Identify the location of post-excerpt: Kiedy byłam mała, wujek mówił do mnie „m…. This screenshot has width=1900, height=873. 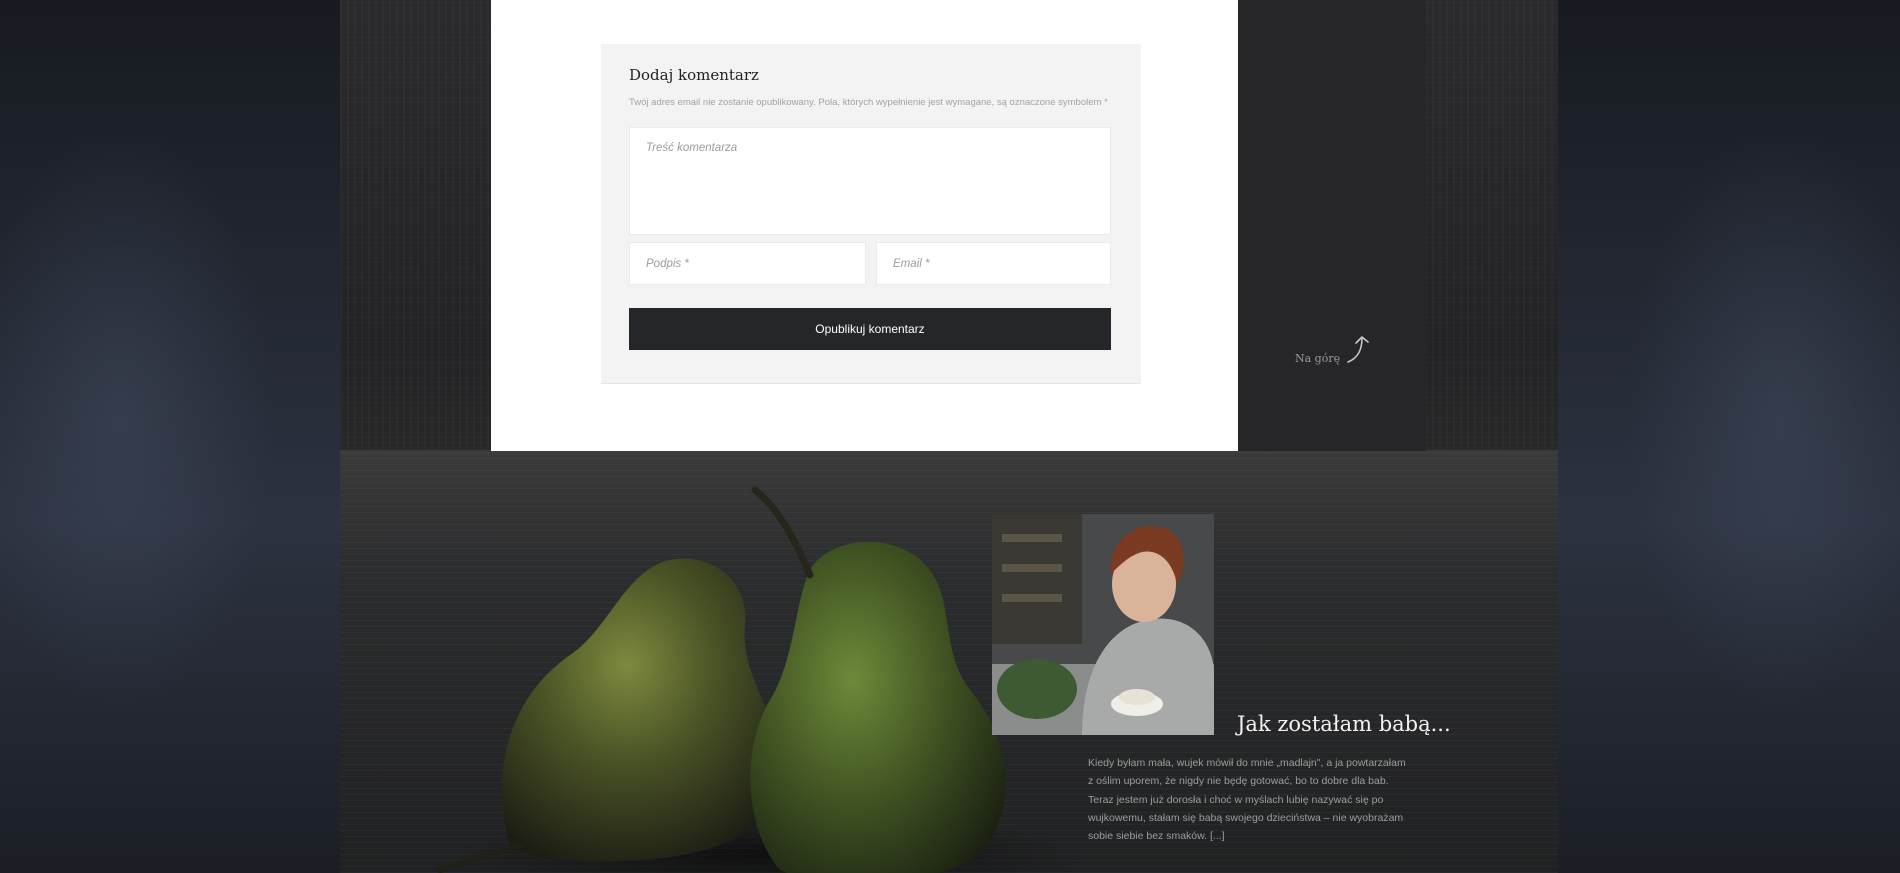
(1247, 800).